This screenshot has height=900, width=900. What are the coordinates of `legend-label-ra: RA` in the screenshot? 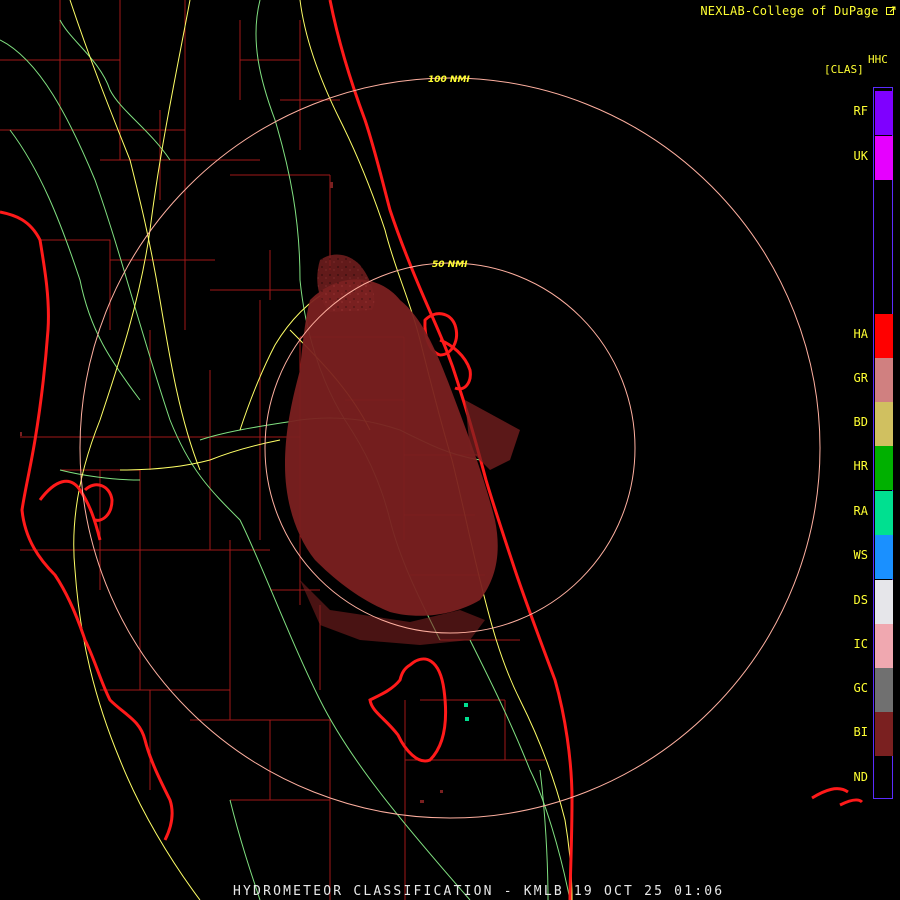 It's located at (860, 511).